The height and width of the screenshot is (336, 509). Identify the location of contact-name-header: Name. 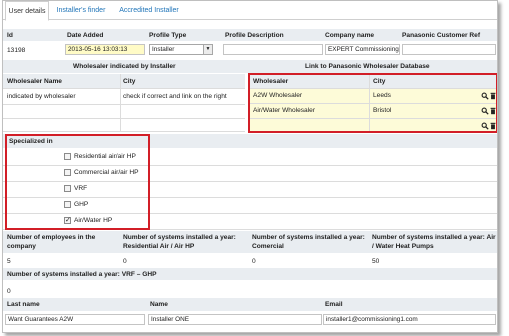
(159, 304).